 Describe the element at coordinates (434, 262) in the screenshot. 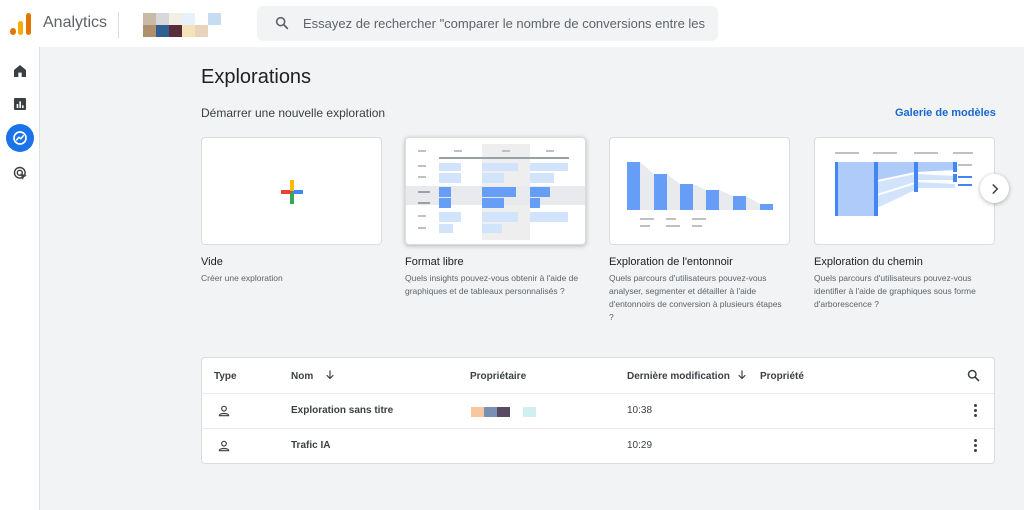

I see `template-title: Format libre` at that location.